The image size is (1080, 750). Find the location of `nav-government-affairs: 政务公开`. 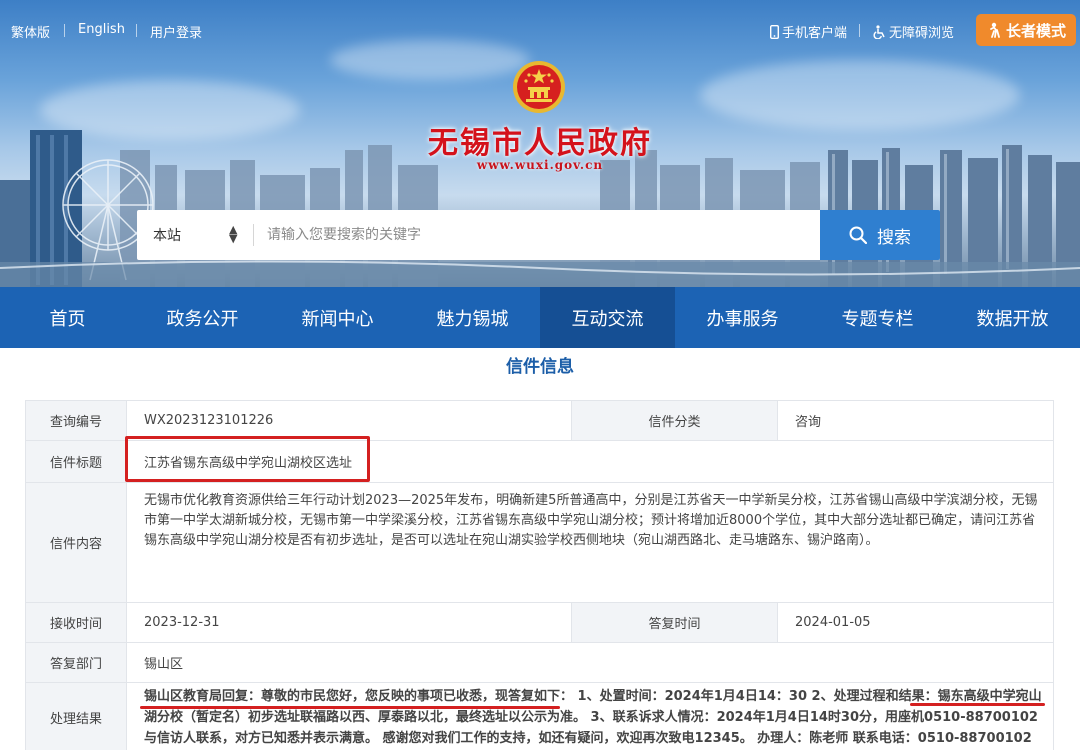

nav-government-affairs: 政务公开 is located at coordinates (202, 317).